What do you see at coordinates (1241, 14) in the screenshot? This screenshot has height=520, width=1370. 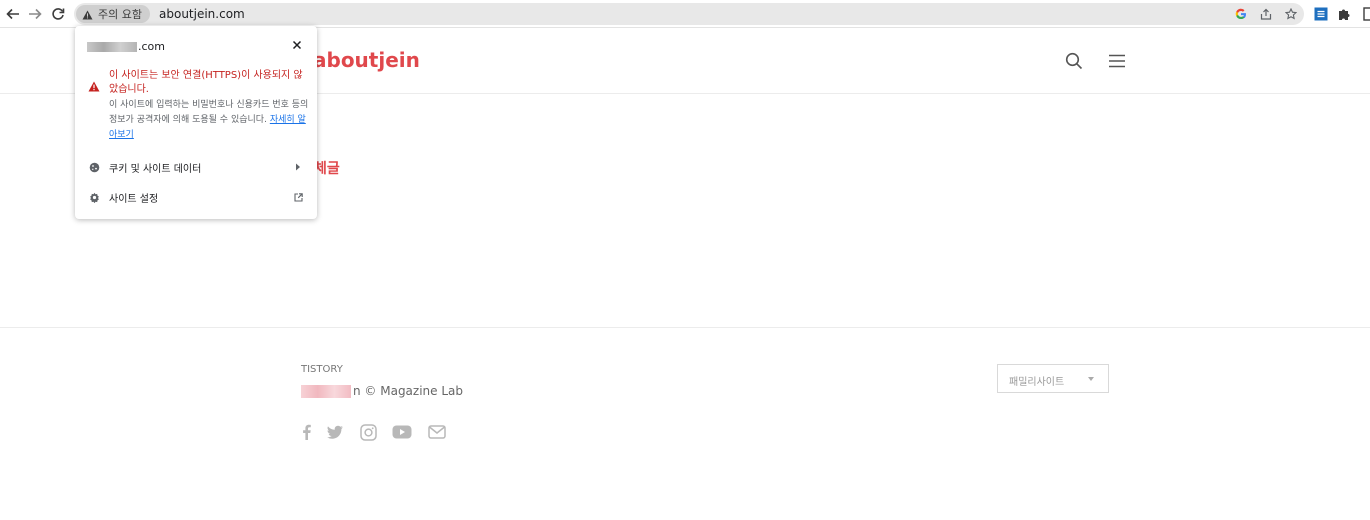 I see `google-icon` at bounding box center [1241, 14].